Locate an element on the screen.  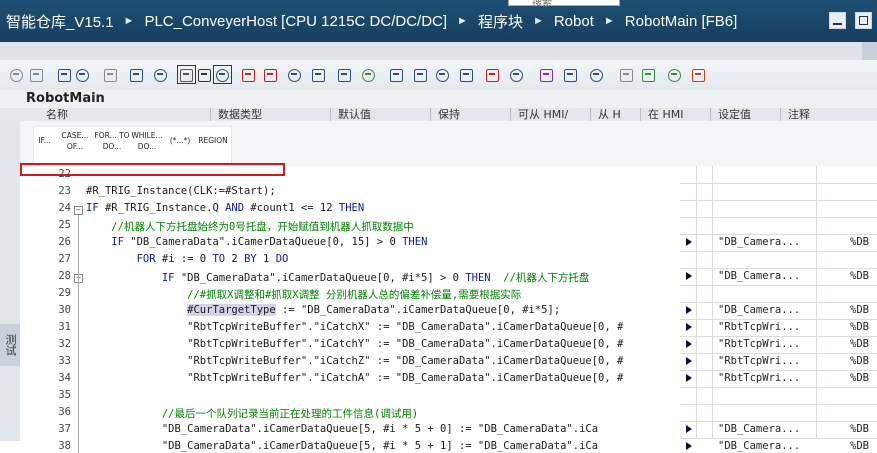
record-icon is located at coordinates (110, 74).